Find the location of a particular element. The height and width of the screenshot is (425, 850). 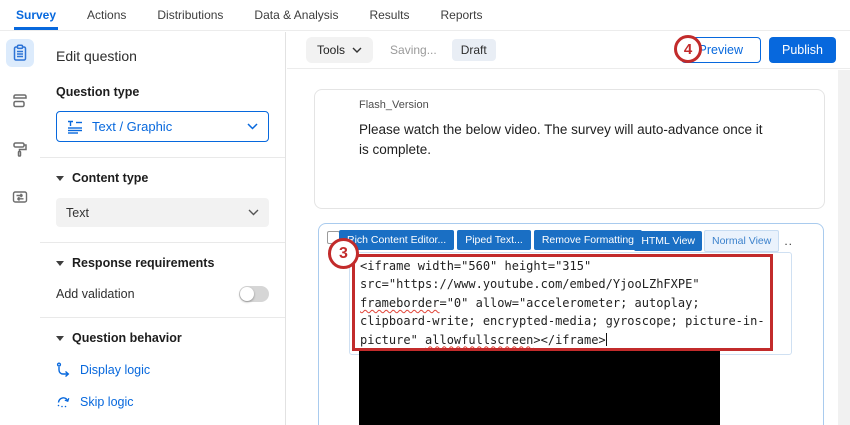

response-requirements-header-label: Response requirements is located at coordinates (143, 263).